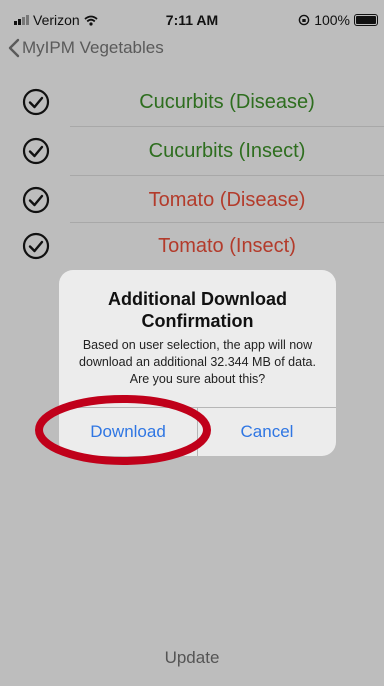 Image resolution: width=384 pixels, height=686 pixels. I want to click on list-item-label: Tomato (Disease), so click(227, 200).